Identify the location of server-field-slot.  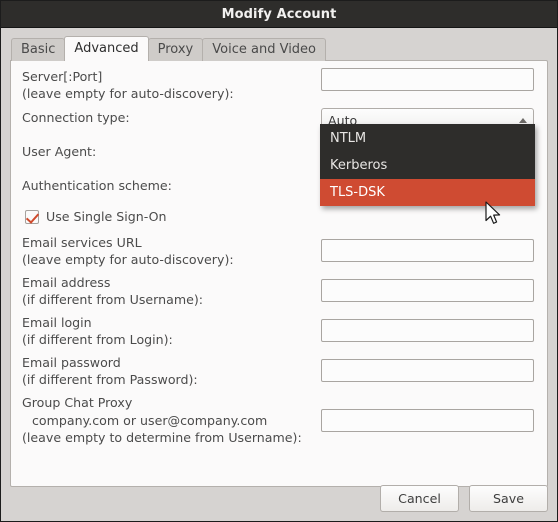
(427, 79).